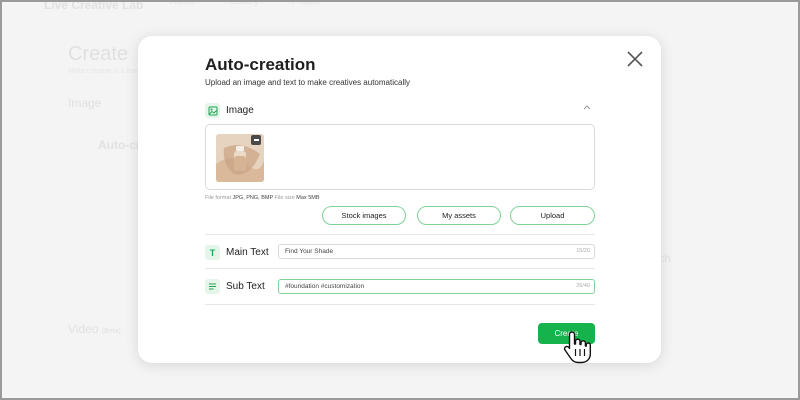 The image size is (800, 400). I want to click on upload-button: Upload, so click(552, 215).